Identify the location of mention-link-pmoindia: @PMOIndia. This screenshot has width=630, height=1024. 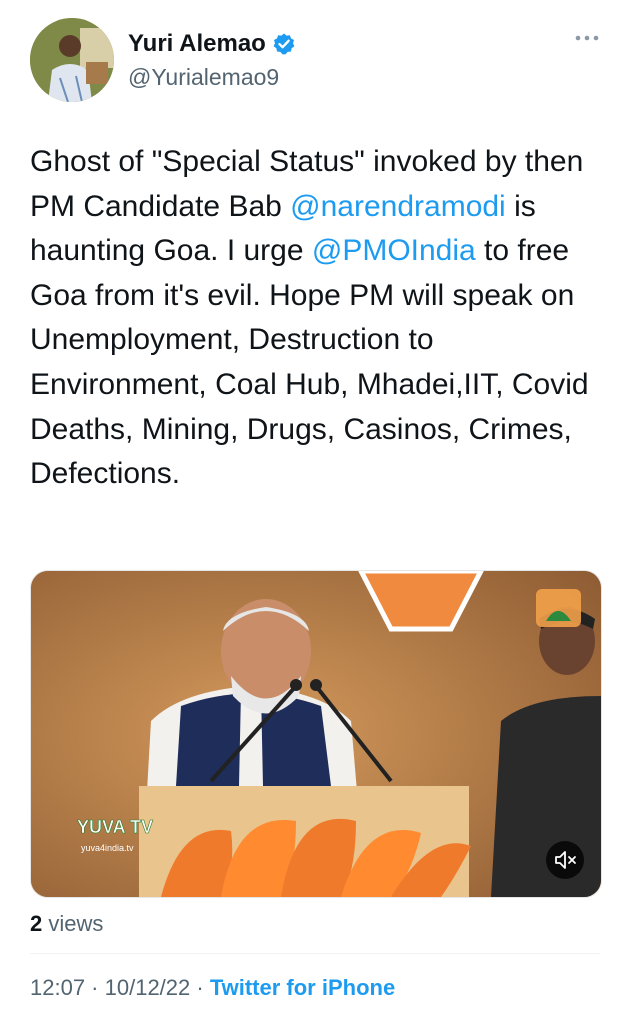
(394, 250).